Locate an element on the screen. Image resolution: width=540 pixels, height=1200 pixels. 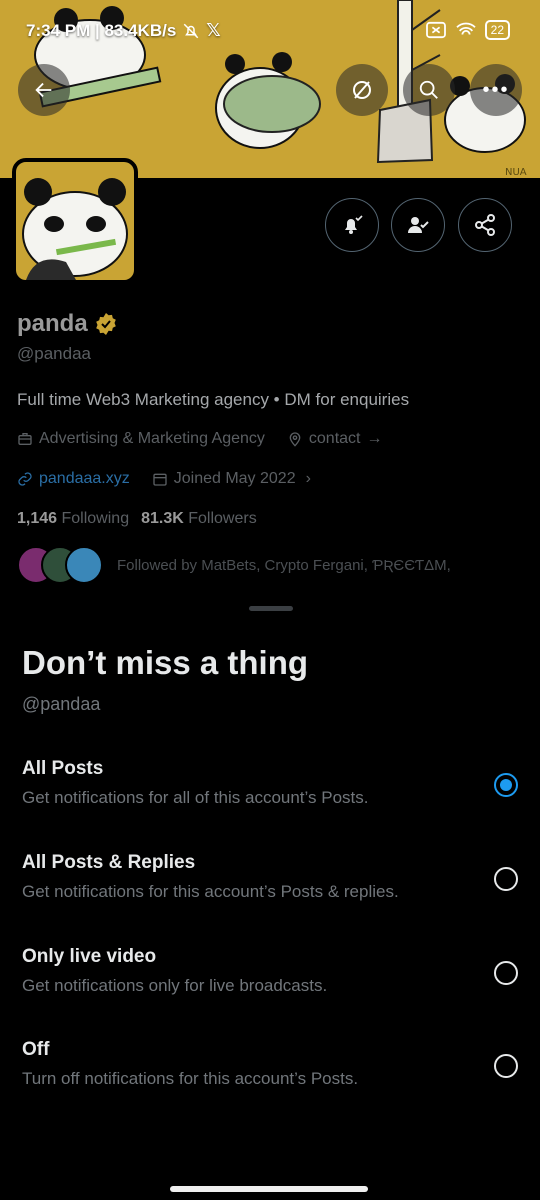
arrow-right-icon: → is located at coordinates (374, 438).